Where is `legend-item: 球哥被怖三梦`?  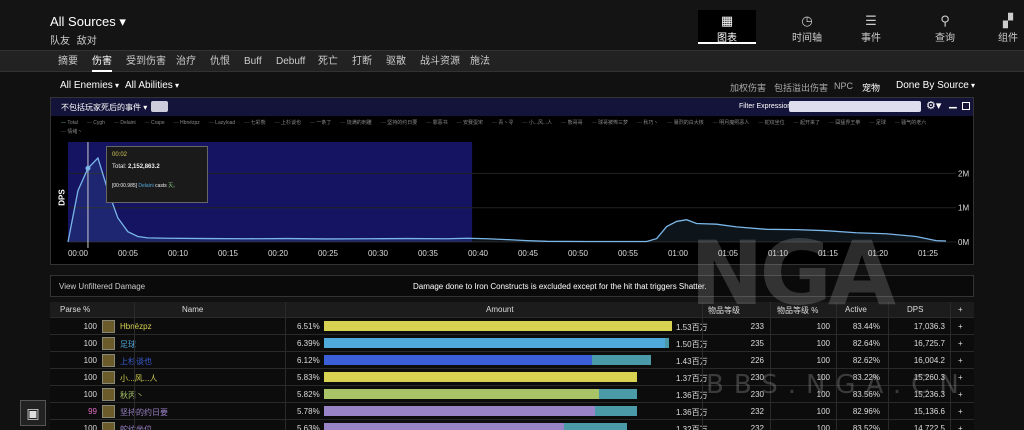
legend-item: 球哥被怖三梦 is located at coordinates (610, 123).